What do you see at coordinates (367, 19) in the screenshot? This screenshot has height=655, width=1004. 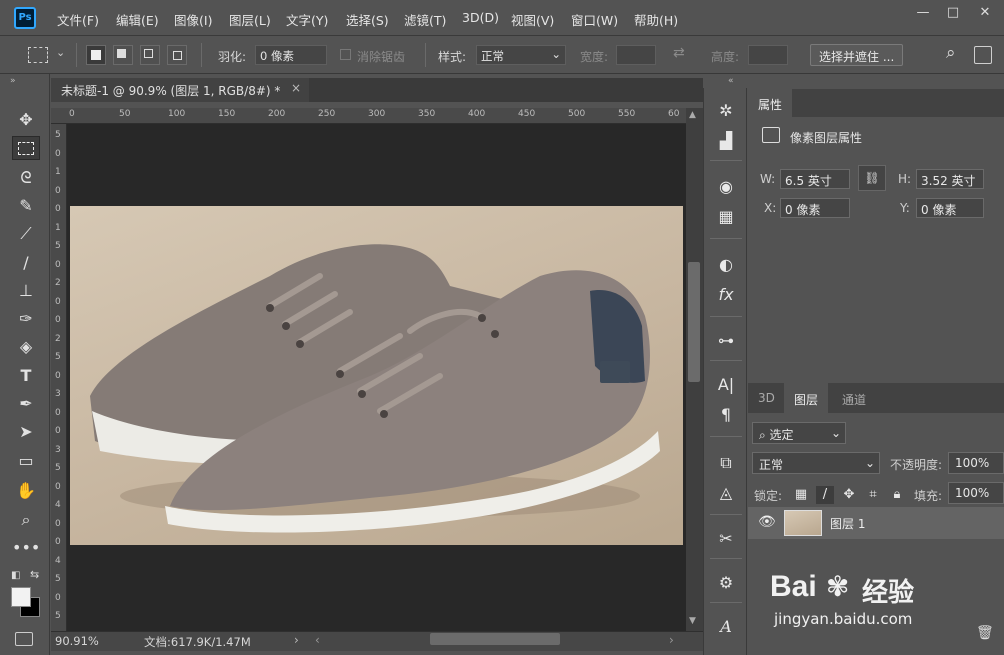 I see `menu-select: 选择(S)` at bounding box center [367, 19].